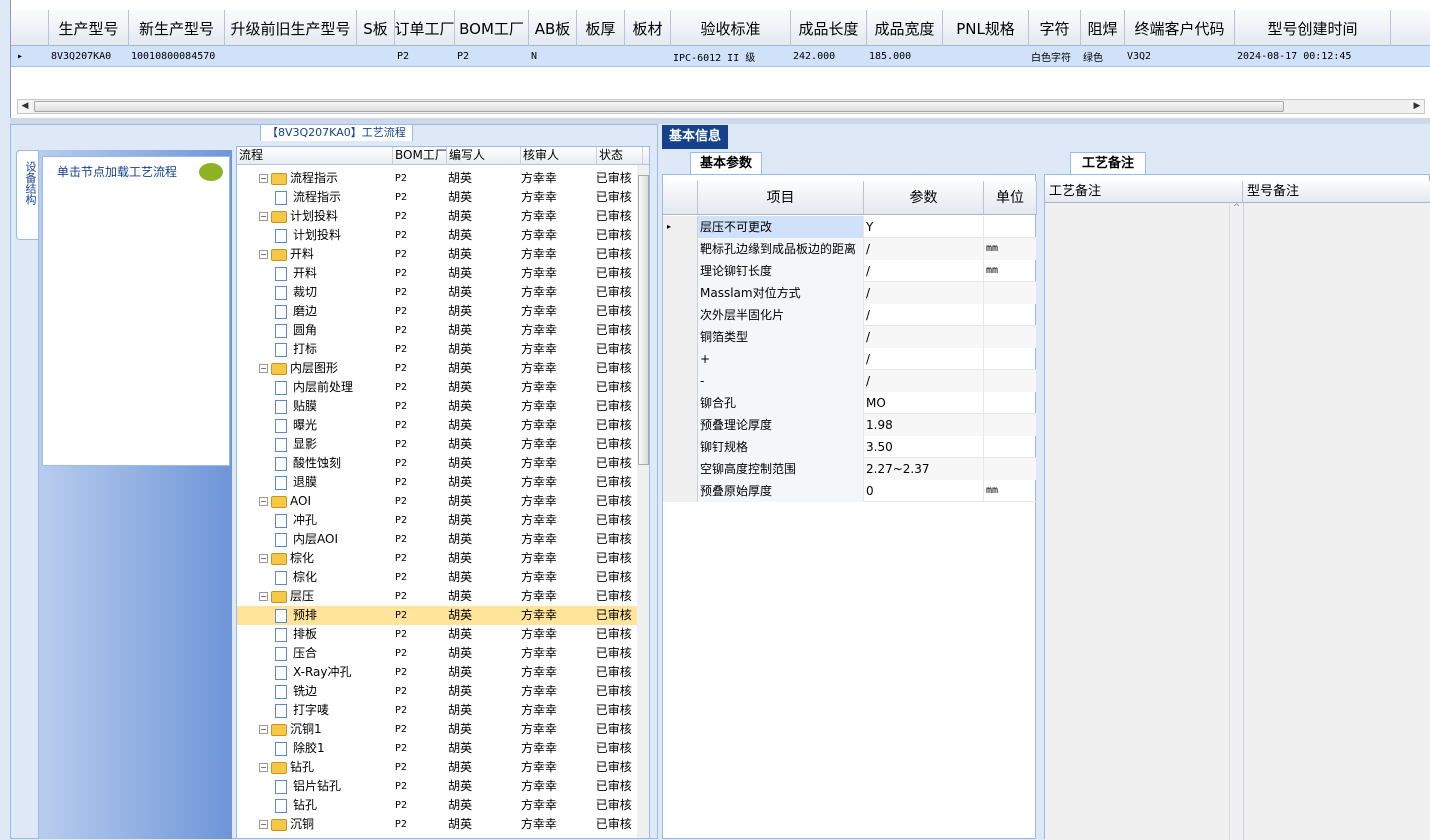  I want to click on tree-row: 打标 P2 胡英 方幸幸 已审核, so click(437, 349).